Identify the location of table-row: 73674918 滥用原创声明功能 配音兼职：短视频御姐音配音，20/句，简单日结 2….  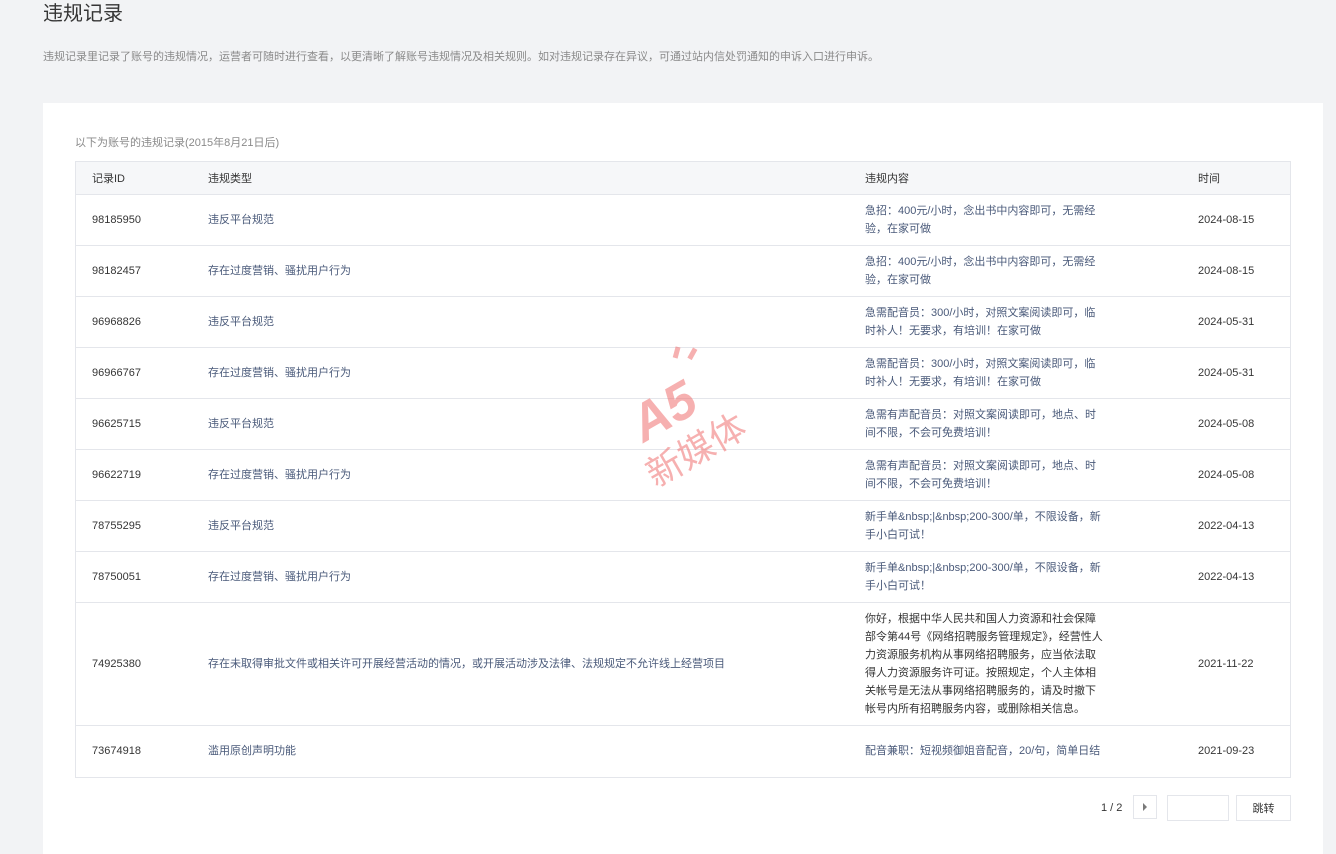
(683, 751).